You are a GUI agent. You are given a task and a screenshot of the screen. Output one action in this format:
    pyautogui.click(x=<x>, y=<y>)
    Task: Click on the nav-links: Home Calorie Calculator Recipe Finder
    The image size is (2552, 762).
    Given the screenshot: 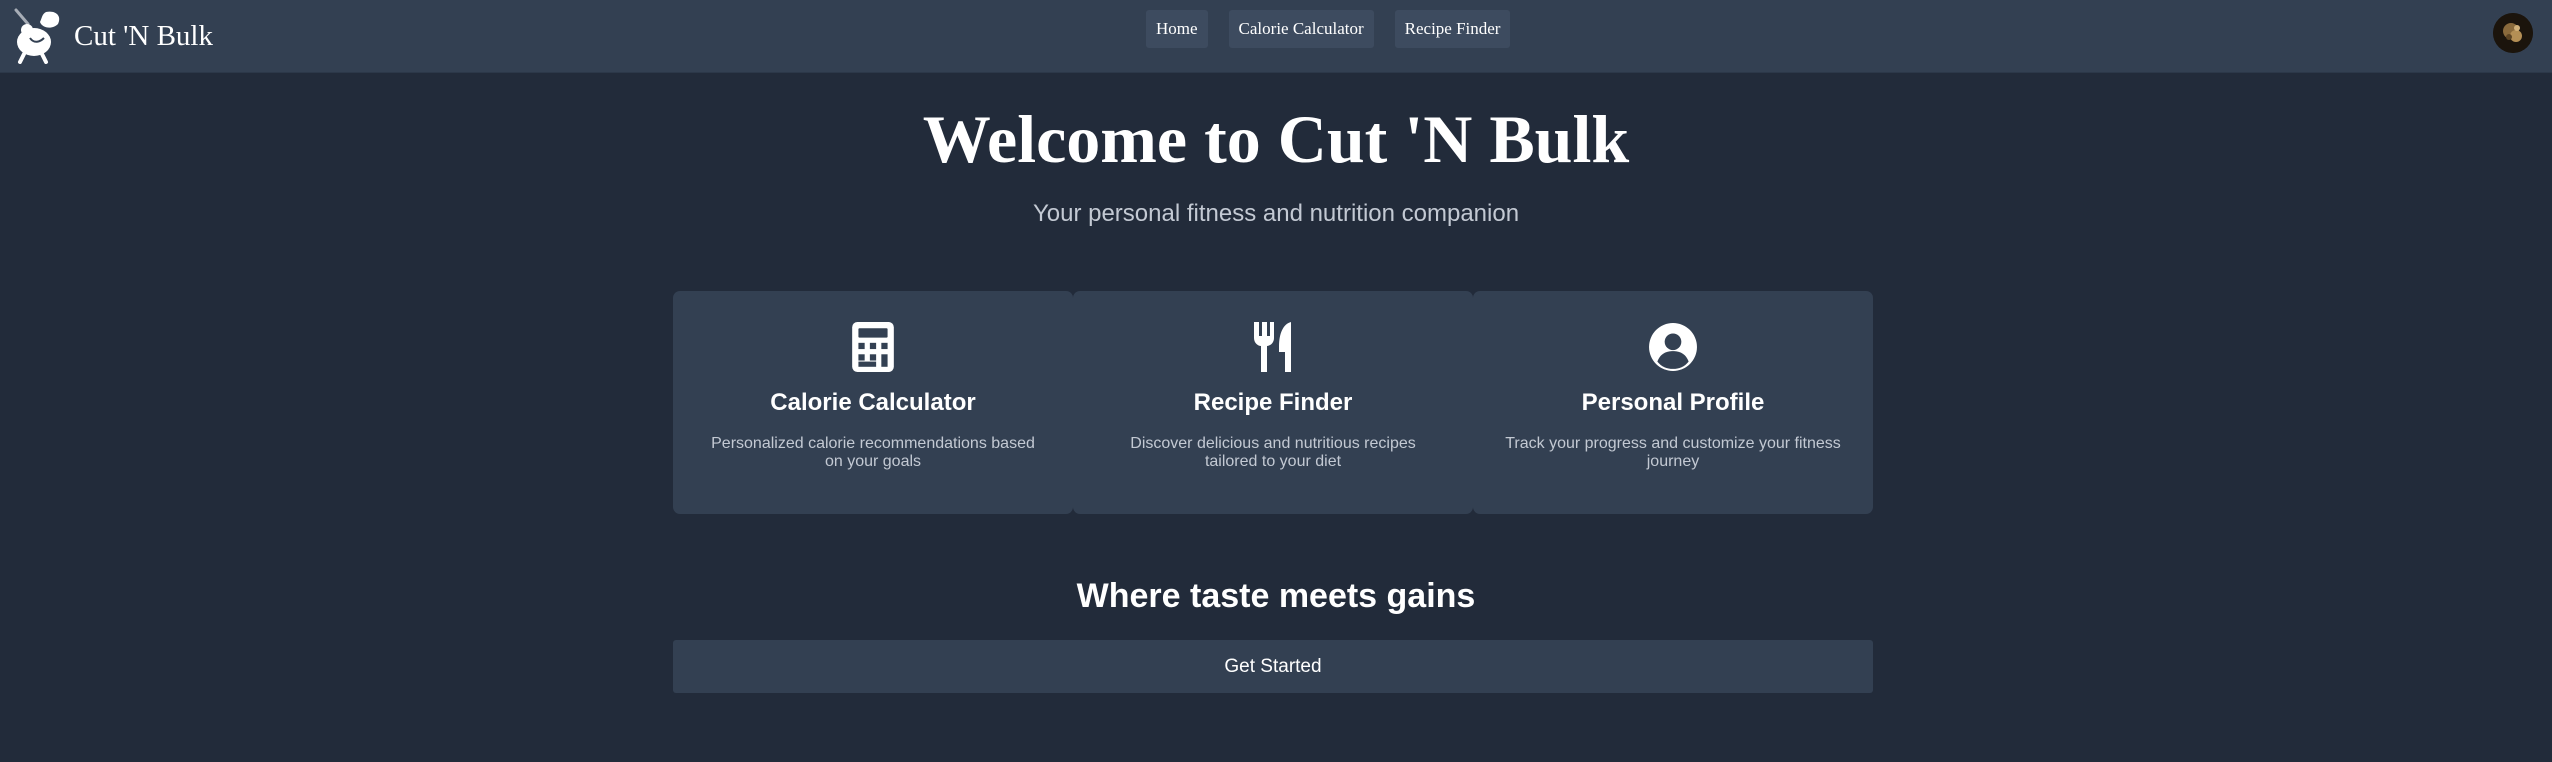 What is the action you would take?
    pyautogui.click(x=1328, y=29)
    